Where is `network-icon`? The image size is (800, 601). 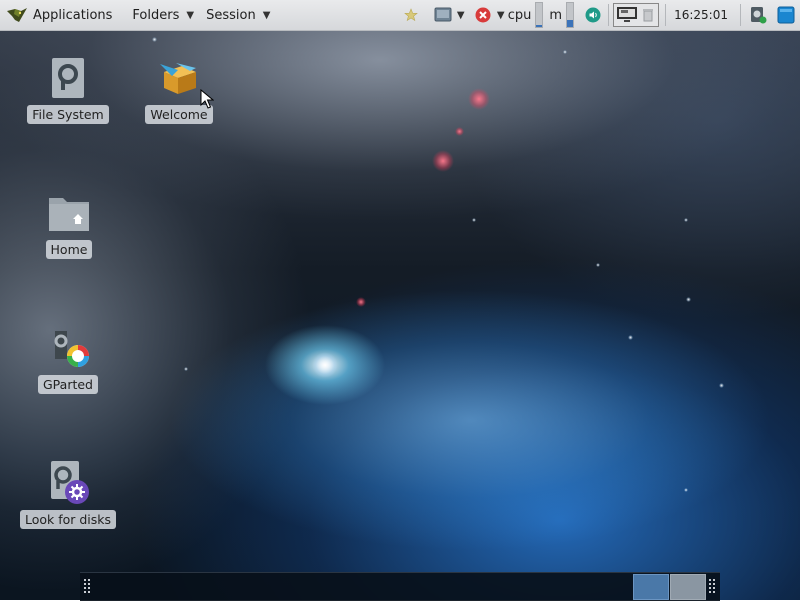 network-icon is located at coordinates (443, 15).